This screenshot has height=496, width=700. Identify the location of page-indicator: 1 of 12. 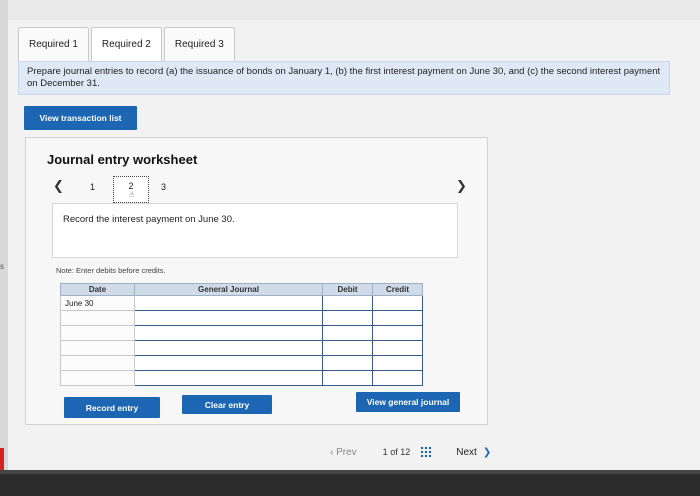
(397, 452).